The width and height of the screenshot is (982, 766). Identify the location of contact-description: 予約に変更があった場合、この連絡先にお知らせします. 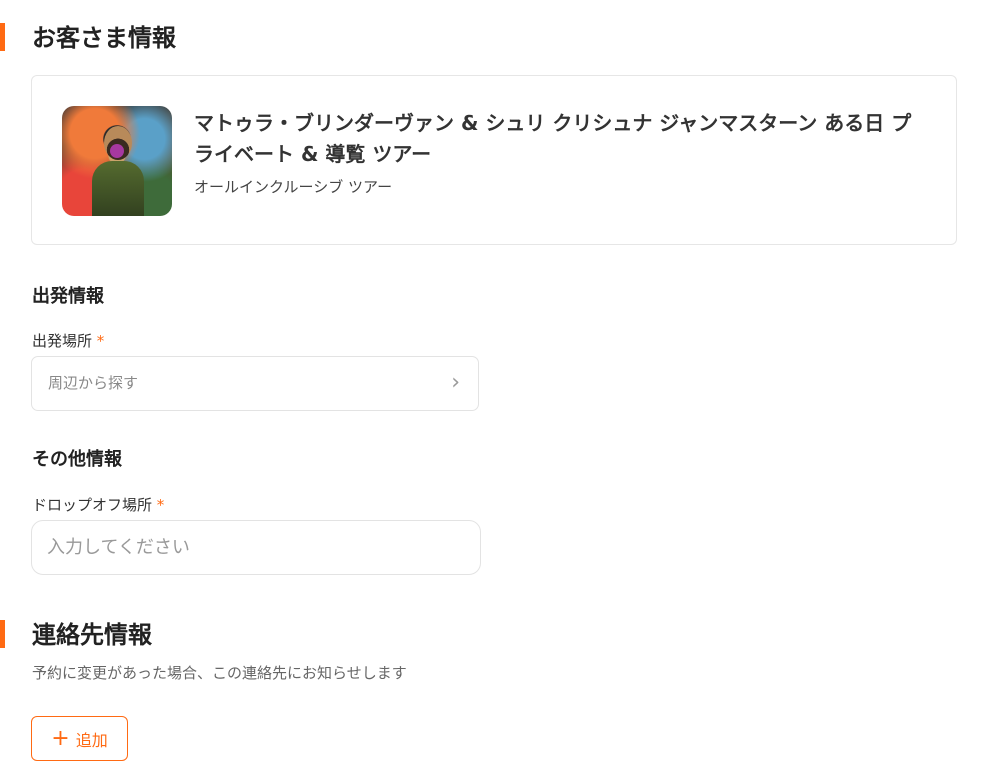
(219, 673).